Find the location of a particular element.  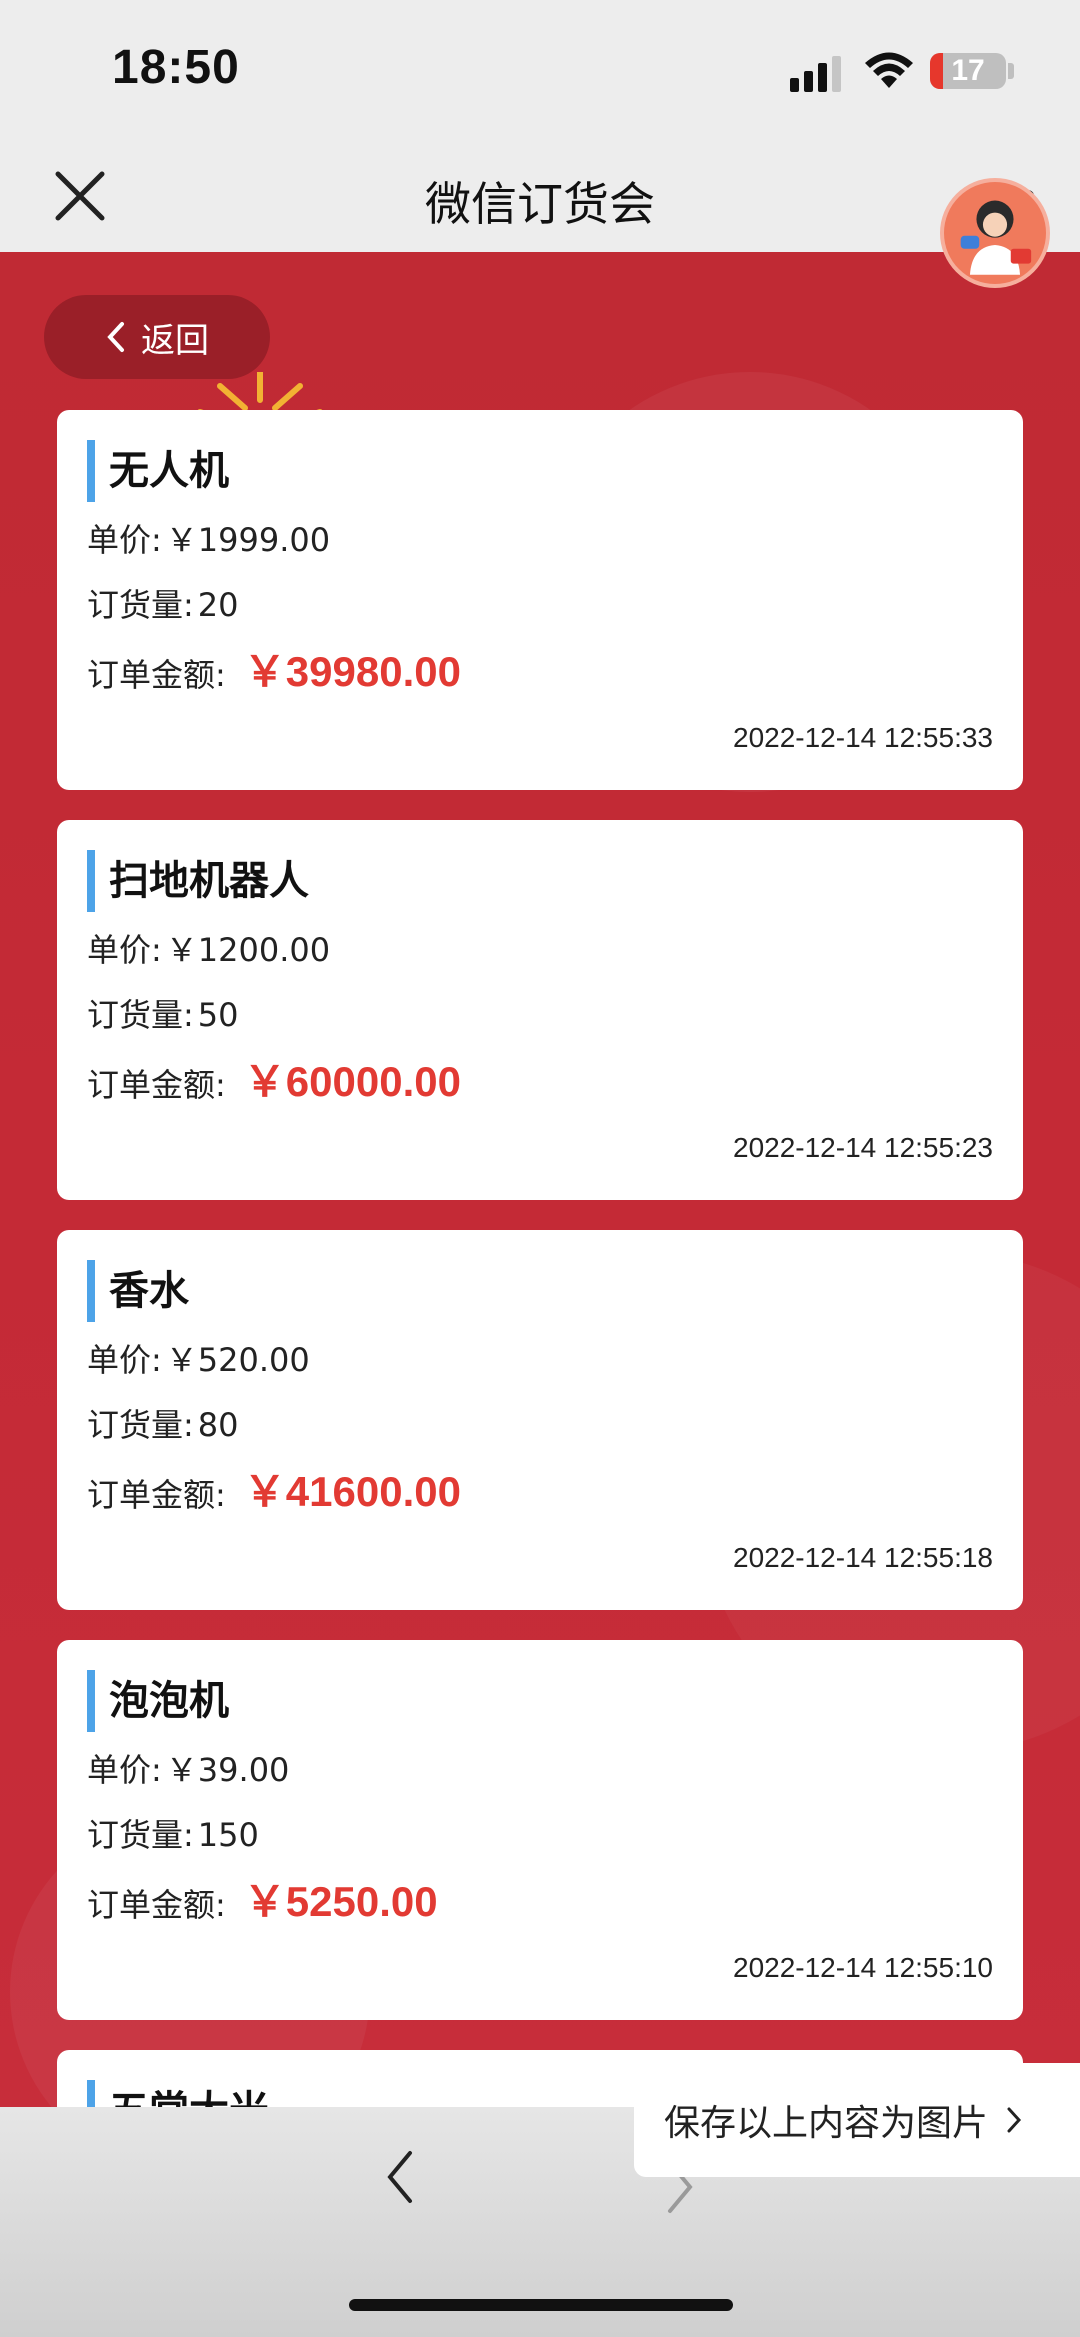

signal-icon is located at coordinates (815, 74).